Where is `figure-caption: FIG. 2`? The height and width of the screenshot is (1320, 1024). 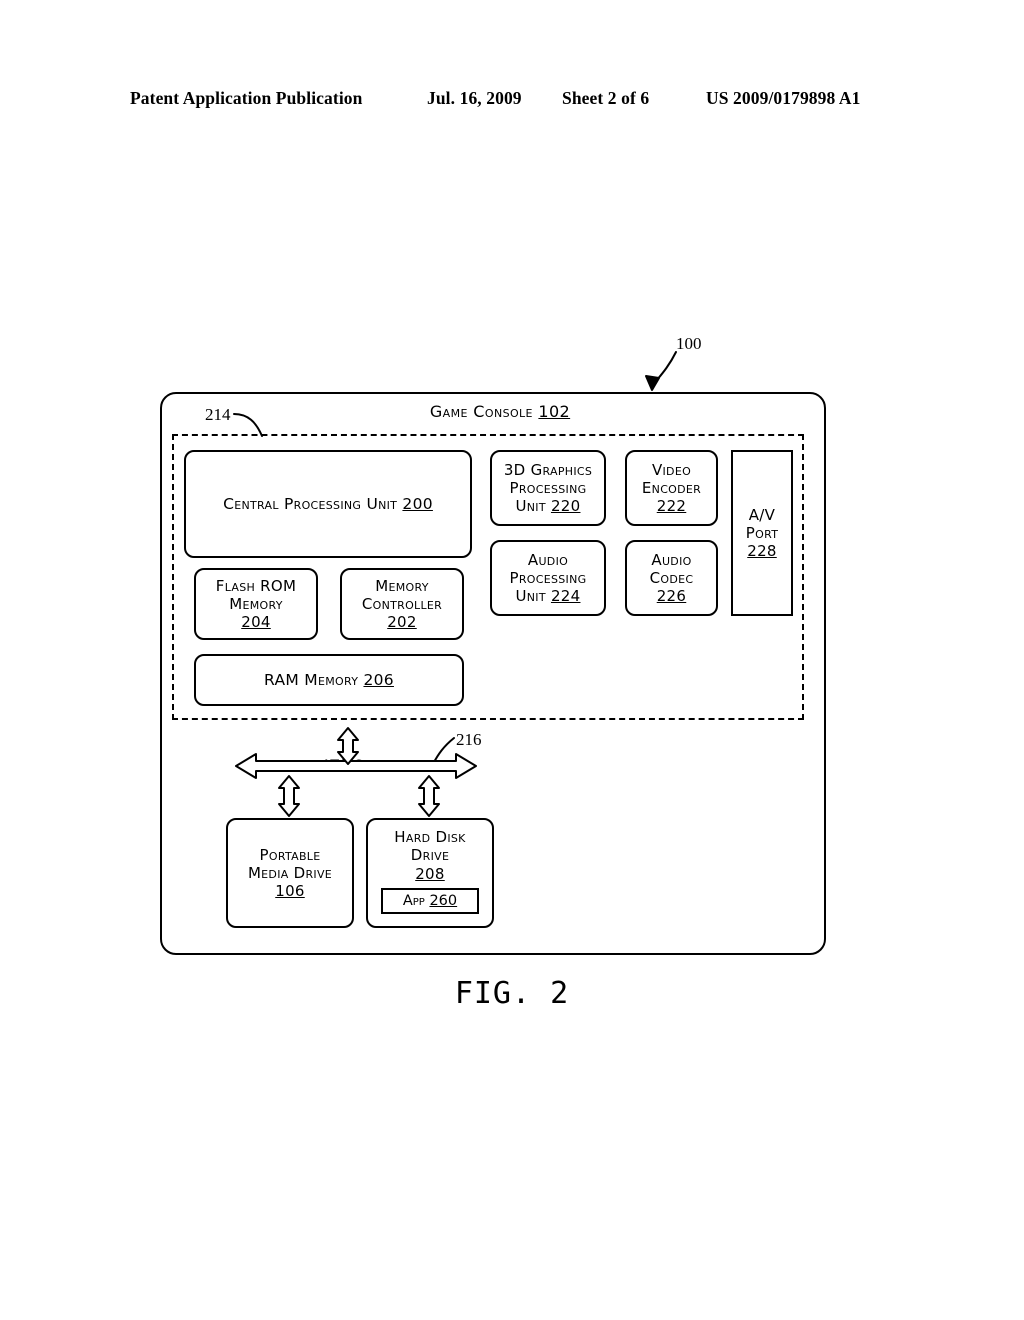
figure-caption: FIG. 2 is located at coordinates (512, 993).